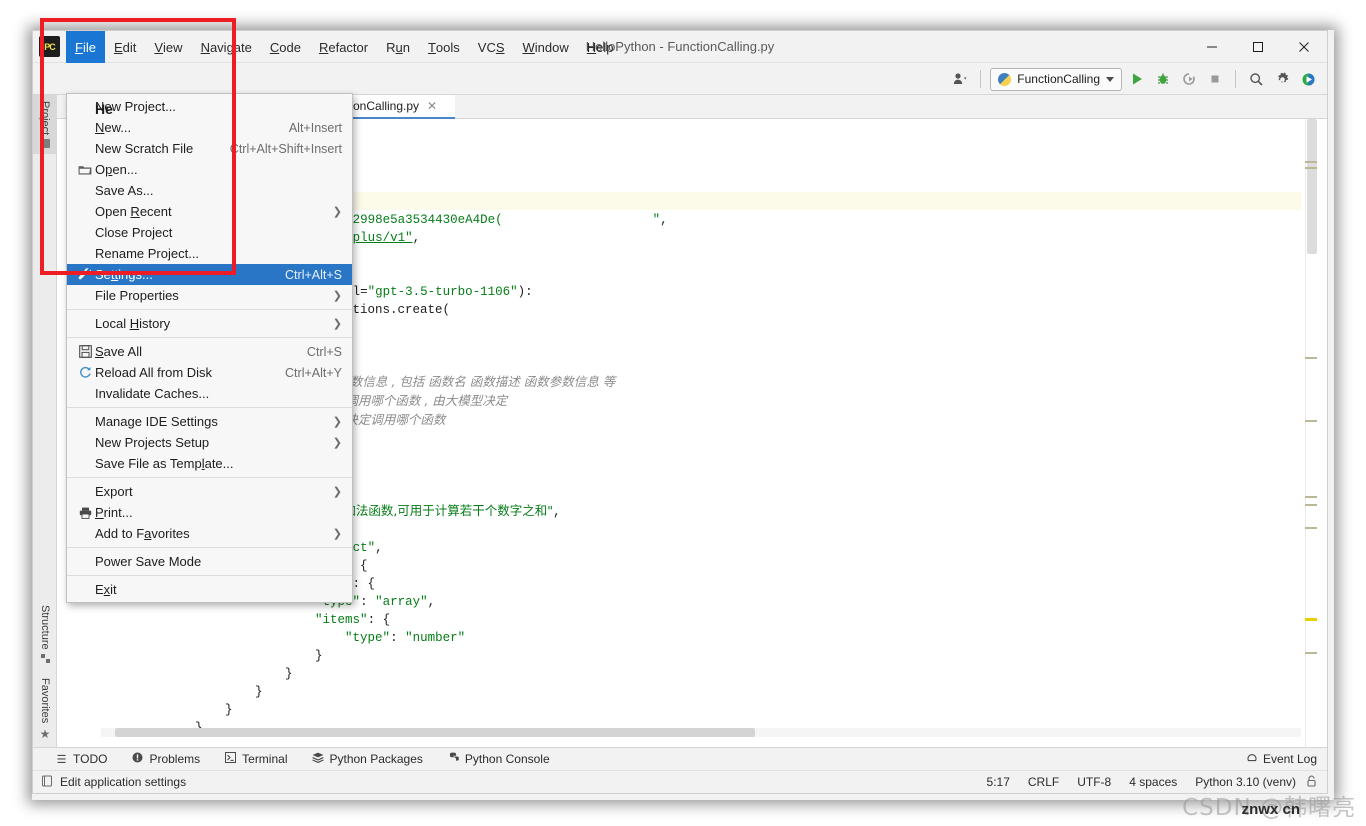  What do you see at coordinates (114, 491) in the screenshot?
I see `menu-item-label: Export` at bounding box center [114, 491].